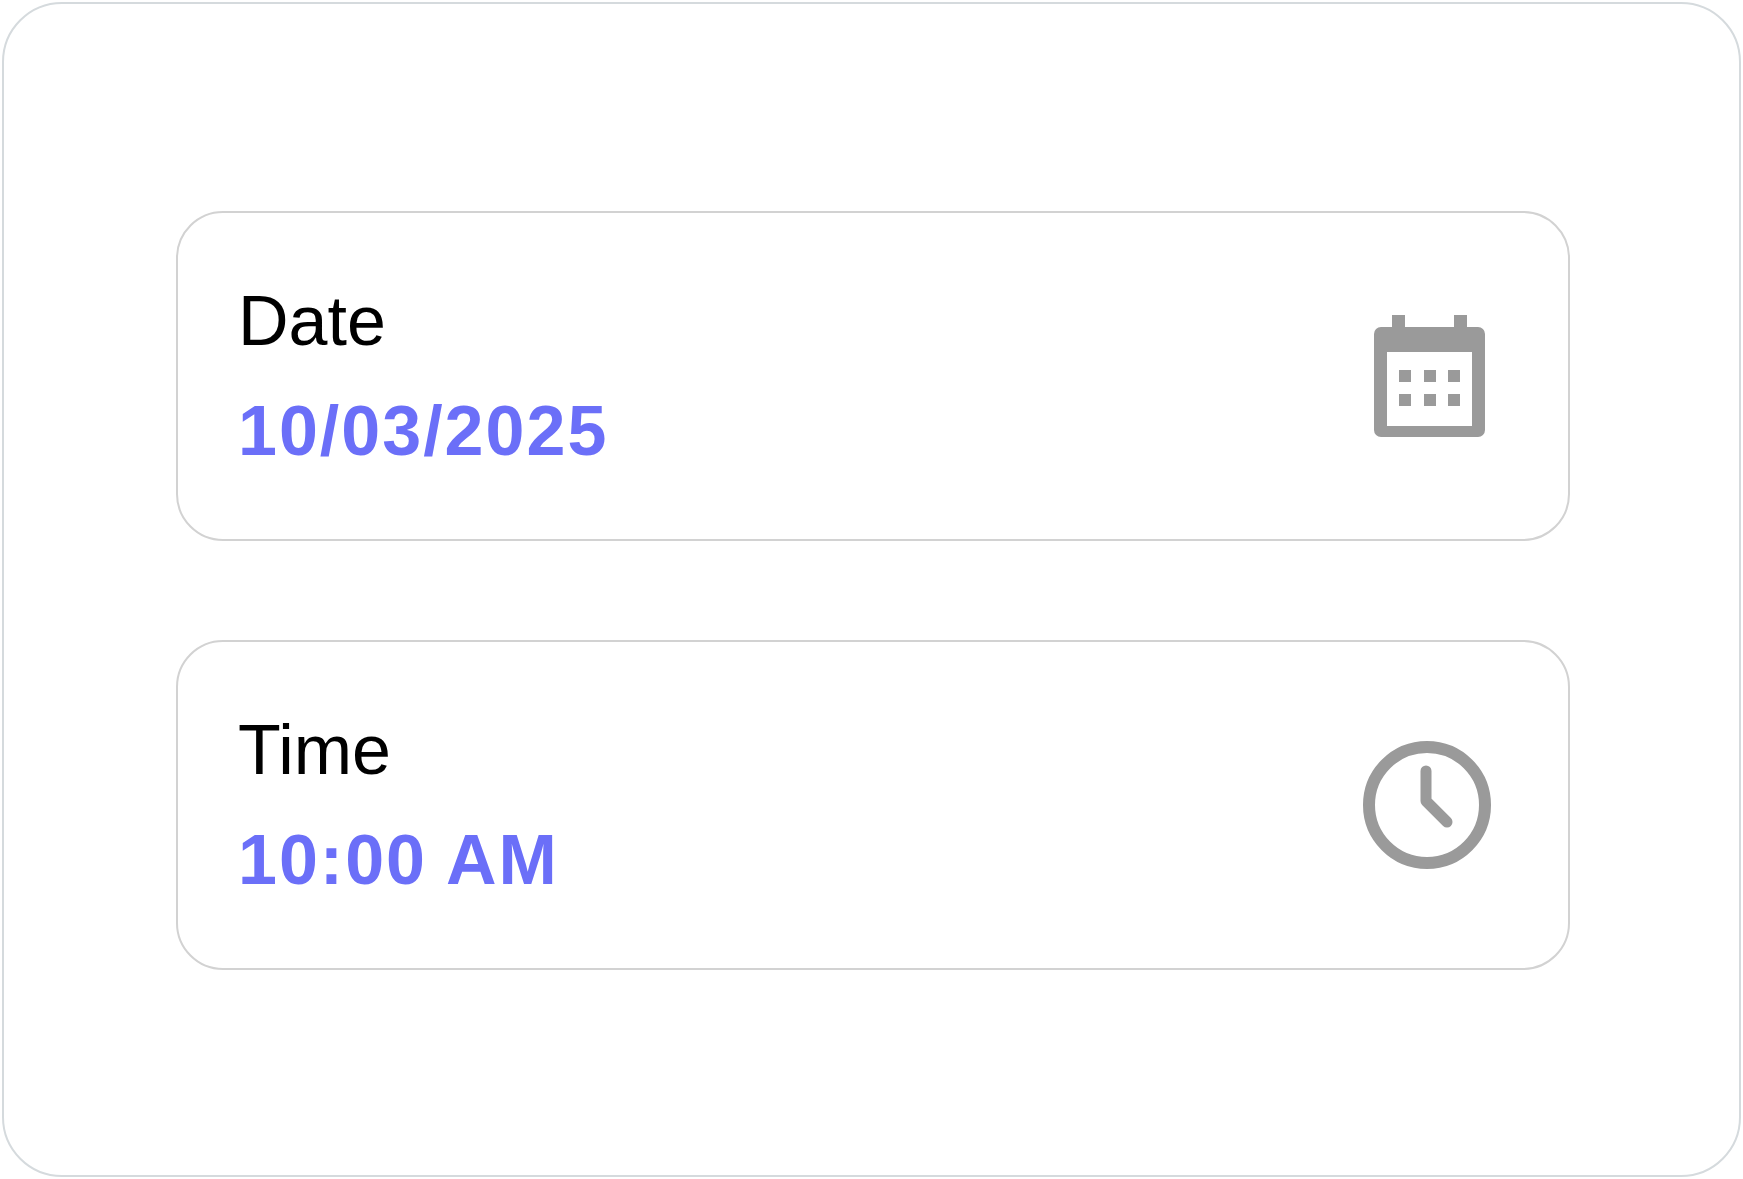 This screenshot has width=1743, height=1179. What do you see at coordinates (312, 321) in the screenshot?
I see `field-label: Date` at bounding box center [312, 321].